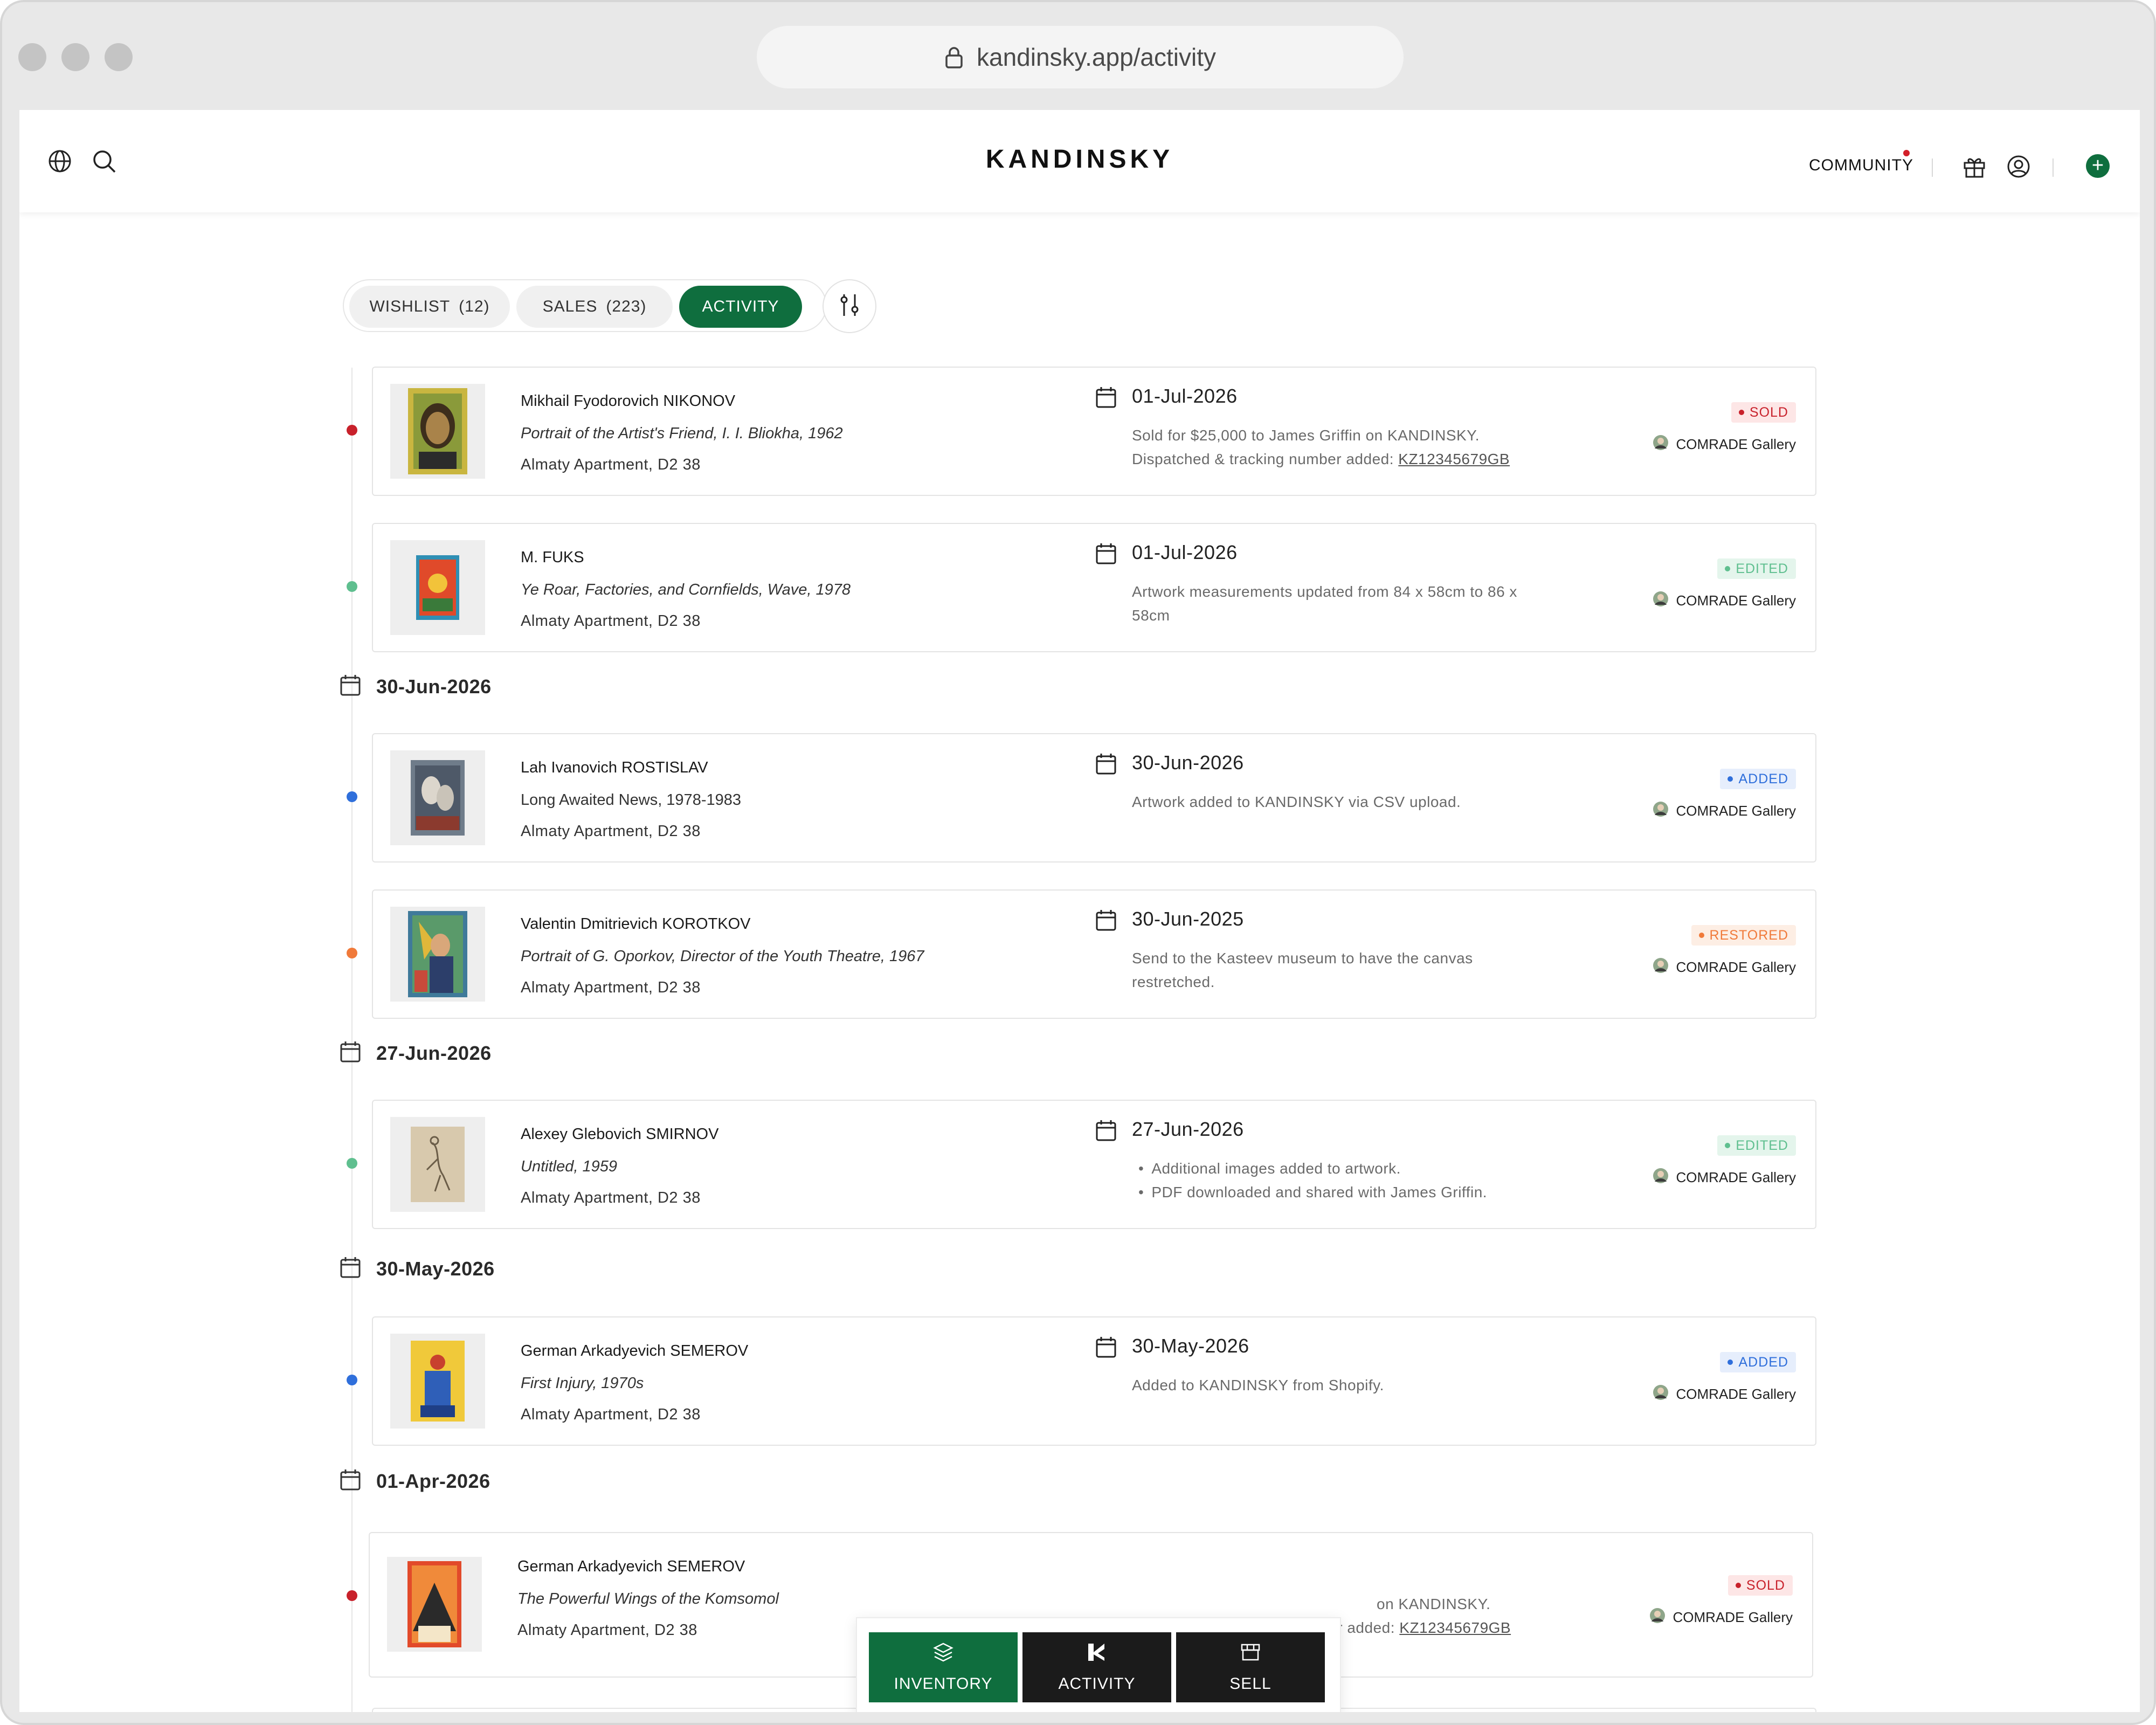 The width and height of the screenshot is (2156, 1725). Describe the element at coordinates (410, 306) in the screenshot. I see `tab-label: WISHLIST` at that location.